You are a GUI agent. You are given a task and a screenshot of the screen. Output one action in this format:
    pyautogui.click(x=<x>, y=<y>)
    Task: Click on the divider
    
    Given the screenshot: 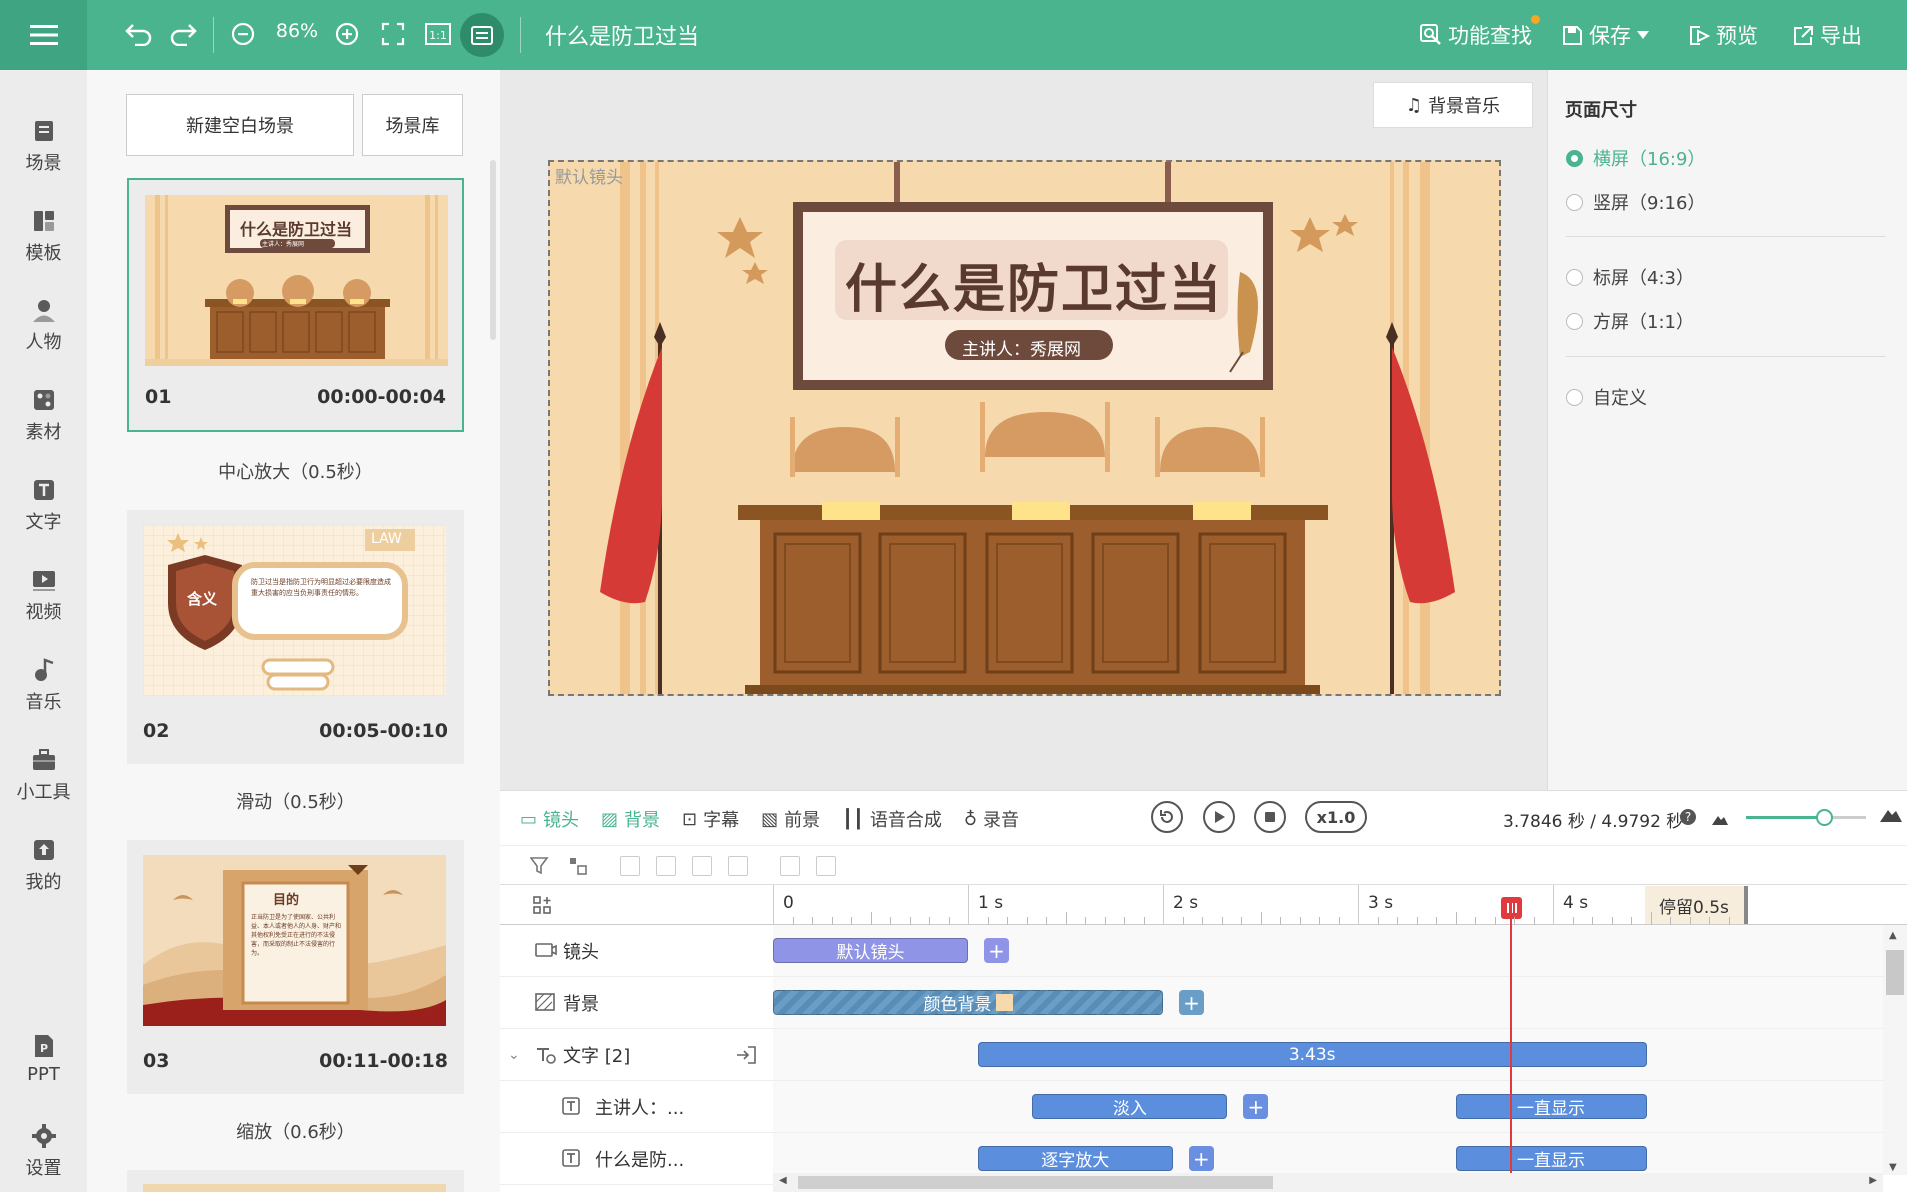 What is the action you would take?
    pyautogui.click(x=1726, y=236)
    